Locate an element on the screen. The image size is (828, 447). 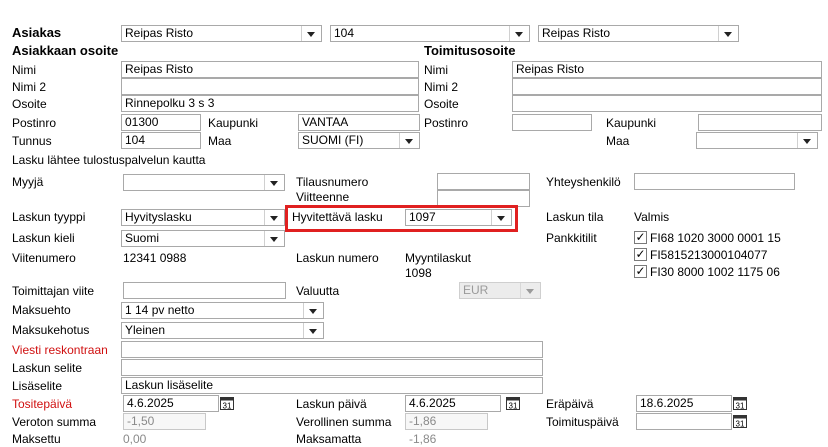
unpaid-label: Maksamatta is located at coordinates (329, 439).